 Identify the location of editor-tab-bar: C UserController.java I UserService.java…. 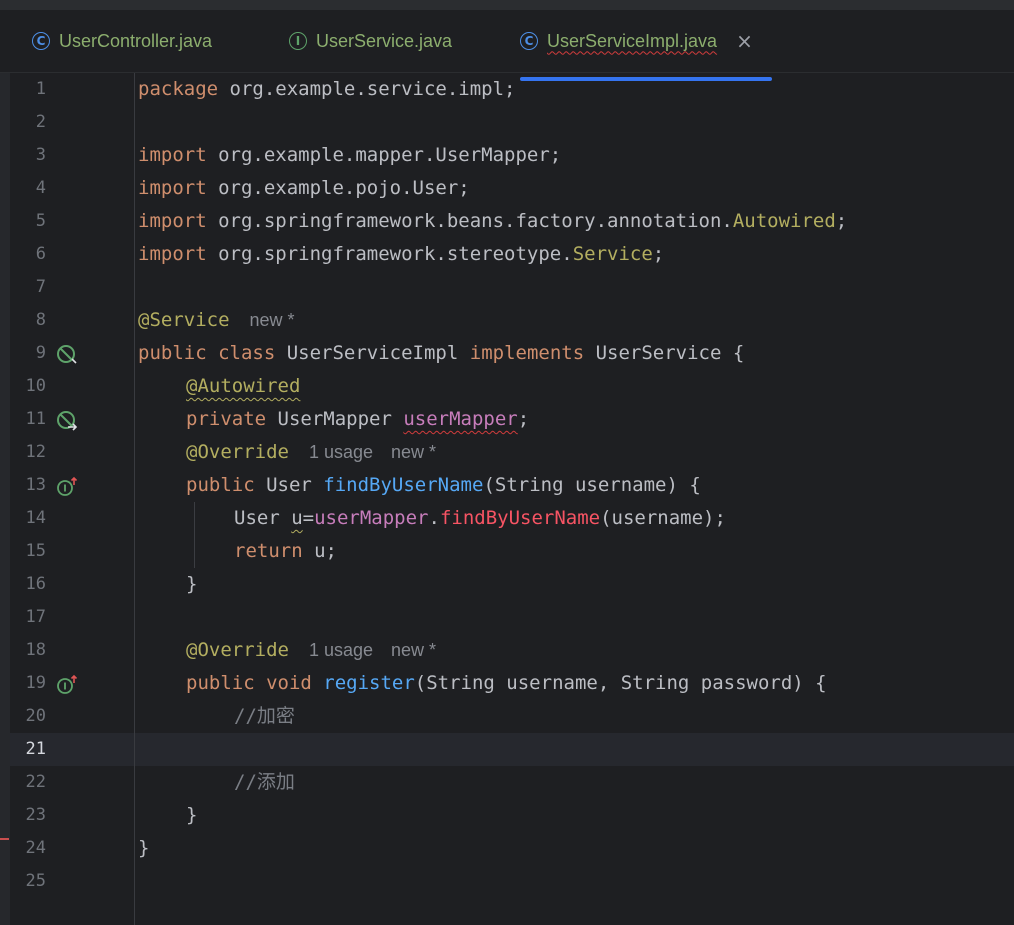
(507, 45).